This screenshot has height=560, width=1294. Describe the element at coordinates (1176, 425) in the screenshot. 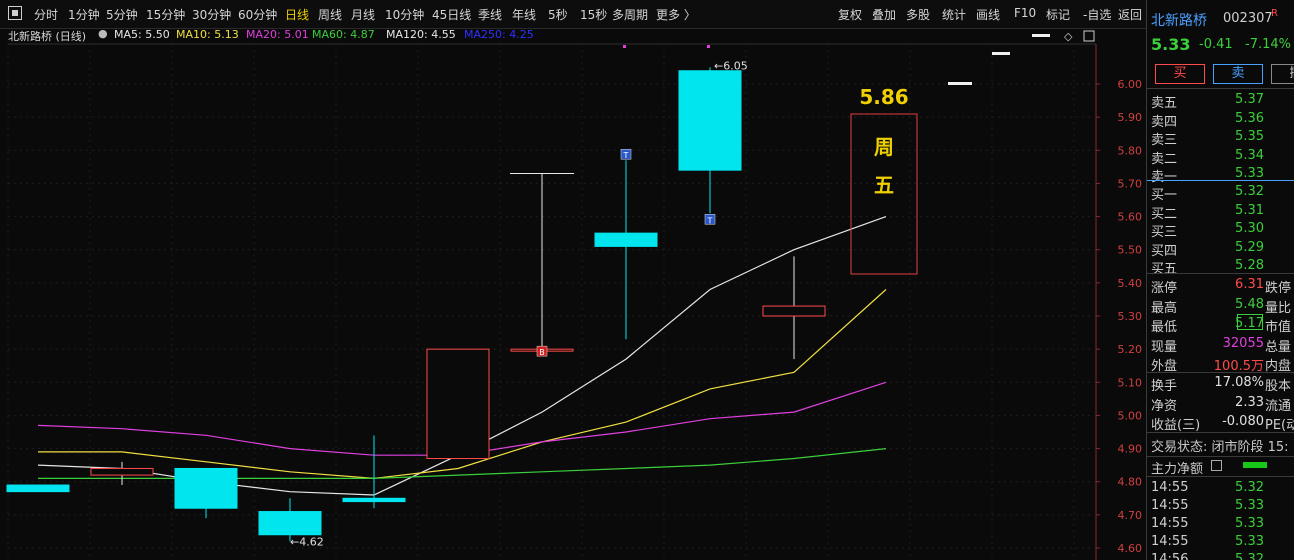

I see `stat2-row-label: 收益(三)` at that location.